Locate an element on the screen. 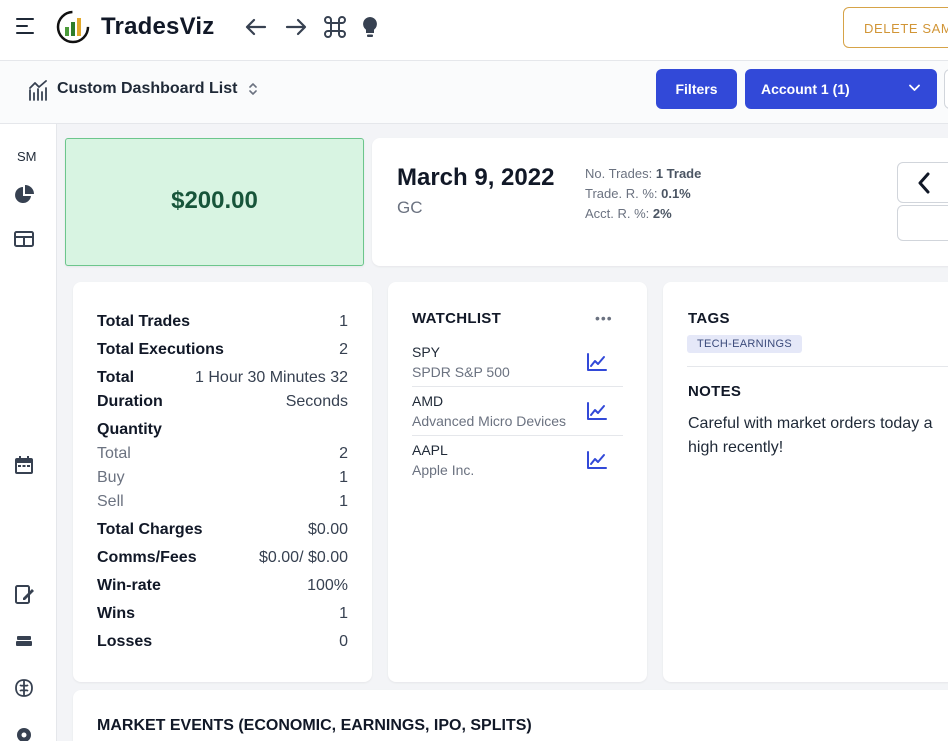 The width and height of the screenshot is (948, 741). notes-line: Careful with market orders today a is located at coordinates (810, 423).